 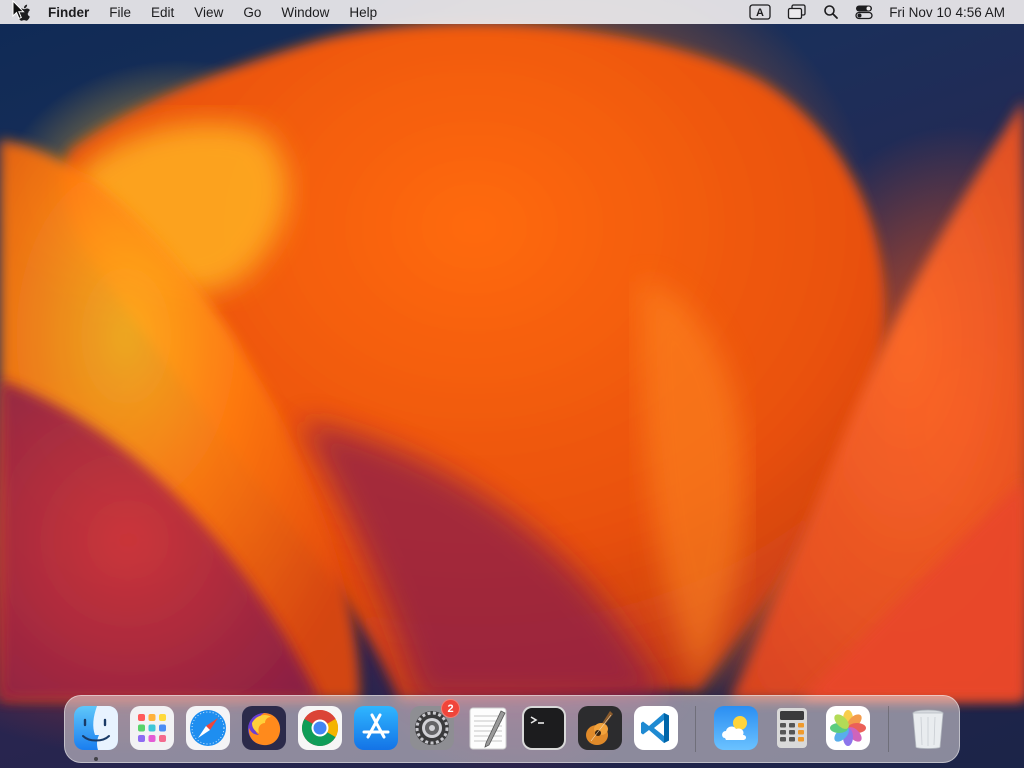 I want to click on menu-help: Help, so click(x=363, y=12).